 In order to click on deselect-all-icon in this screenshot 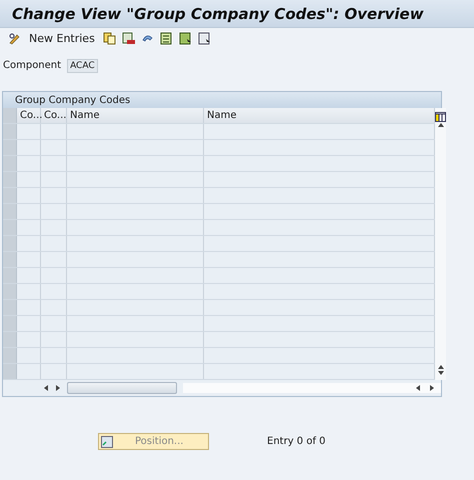, I will do `click(204, 38)`.